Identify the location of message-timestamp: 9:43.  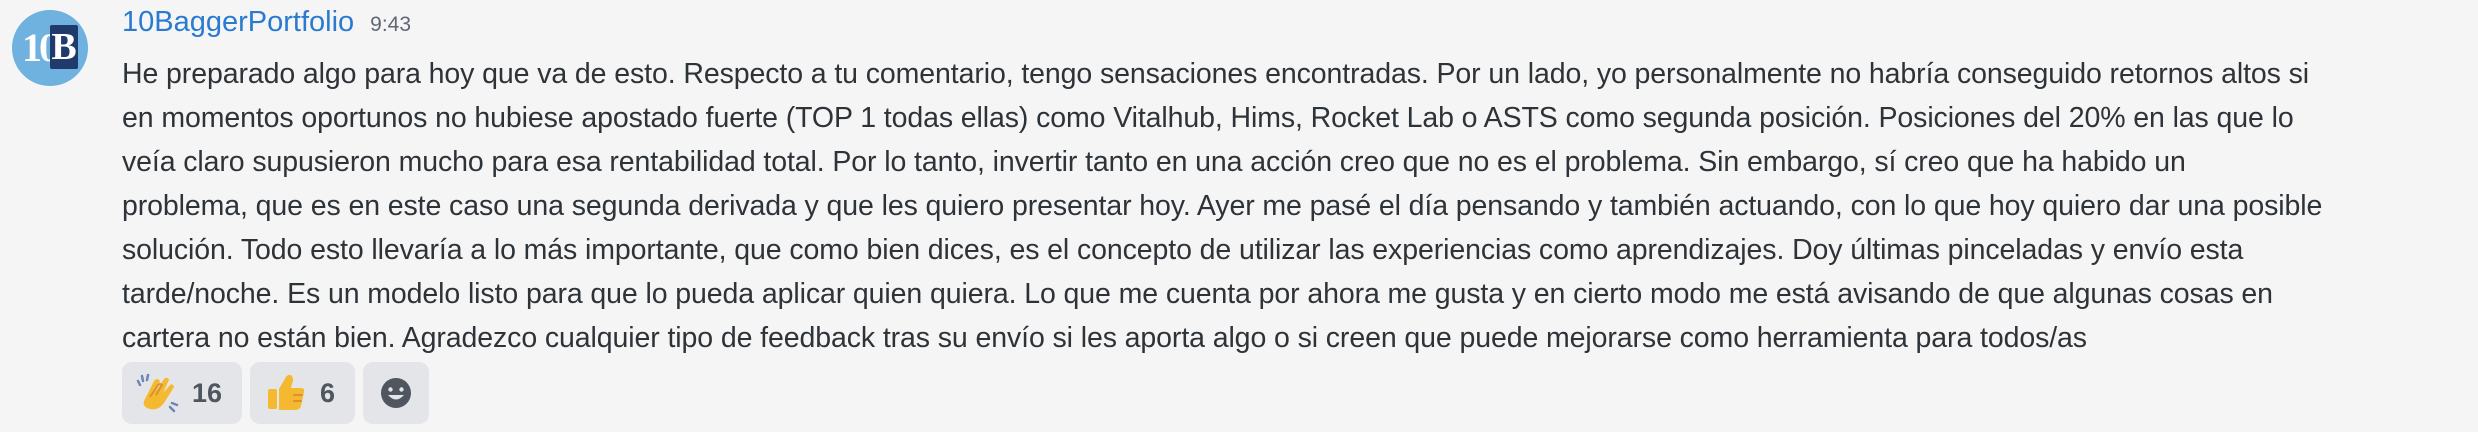
(391, 24).